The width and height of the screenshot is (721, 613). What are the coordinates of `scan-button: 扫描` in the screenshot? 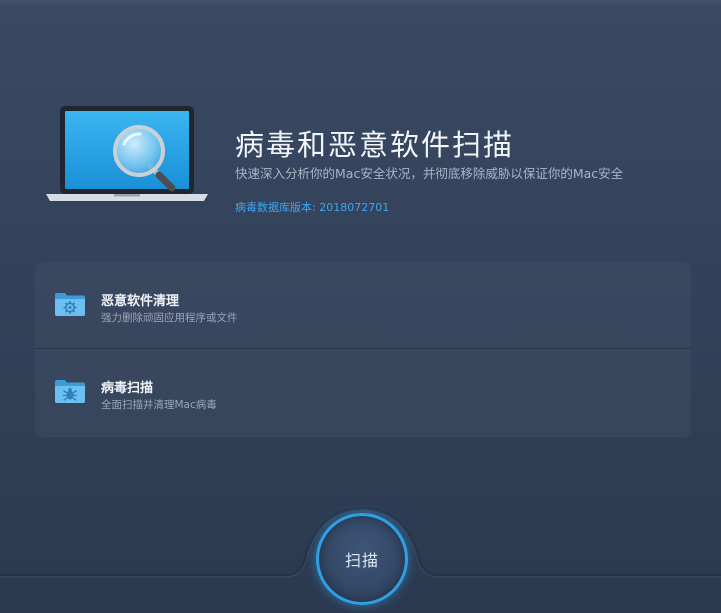 It's located at (362, 559).